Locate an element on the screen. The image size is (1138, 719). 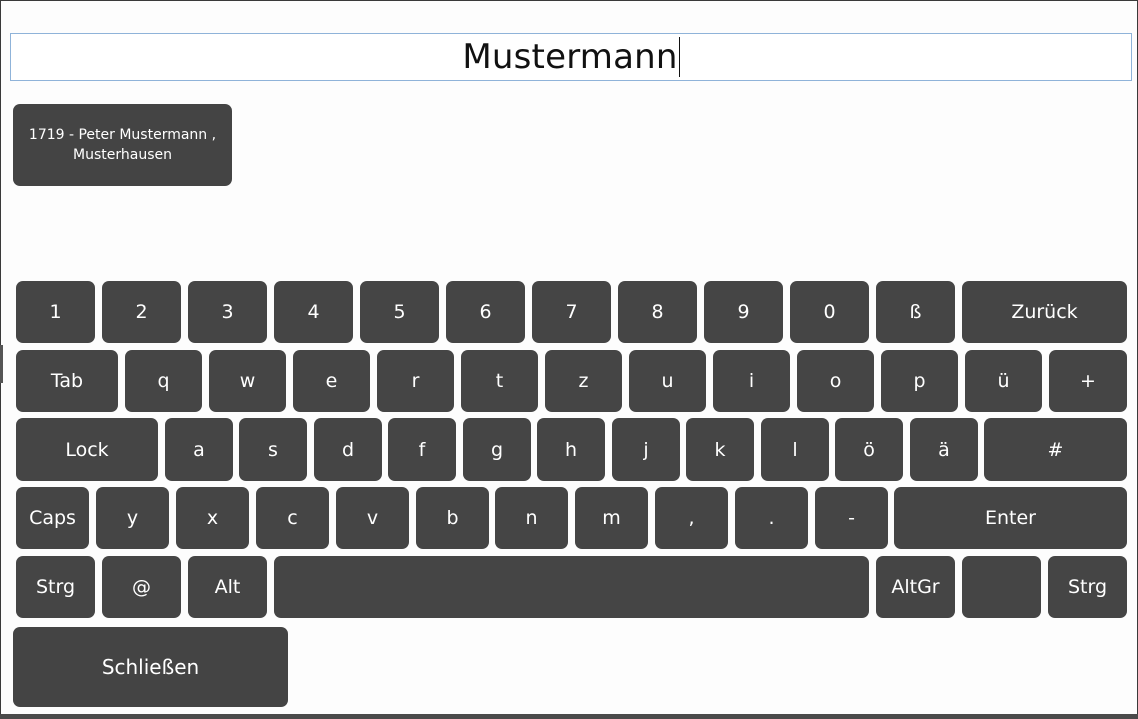
key-caps-row4: Caps is located at coordinates (52, 518).